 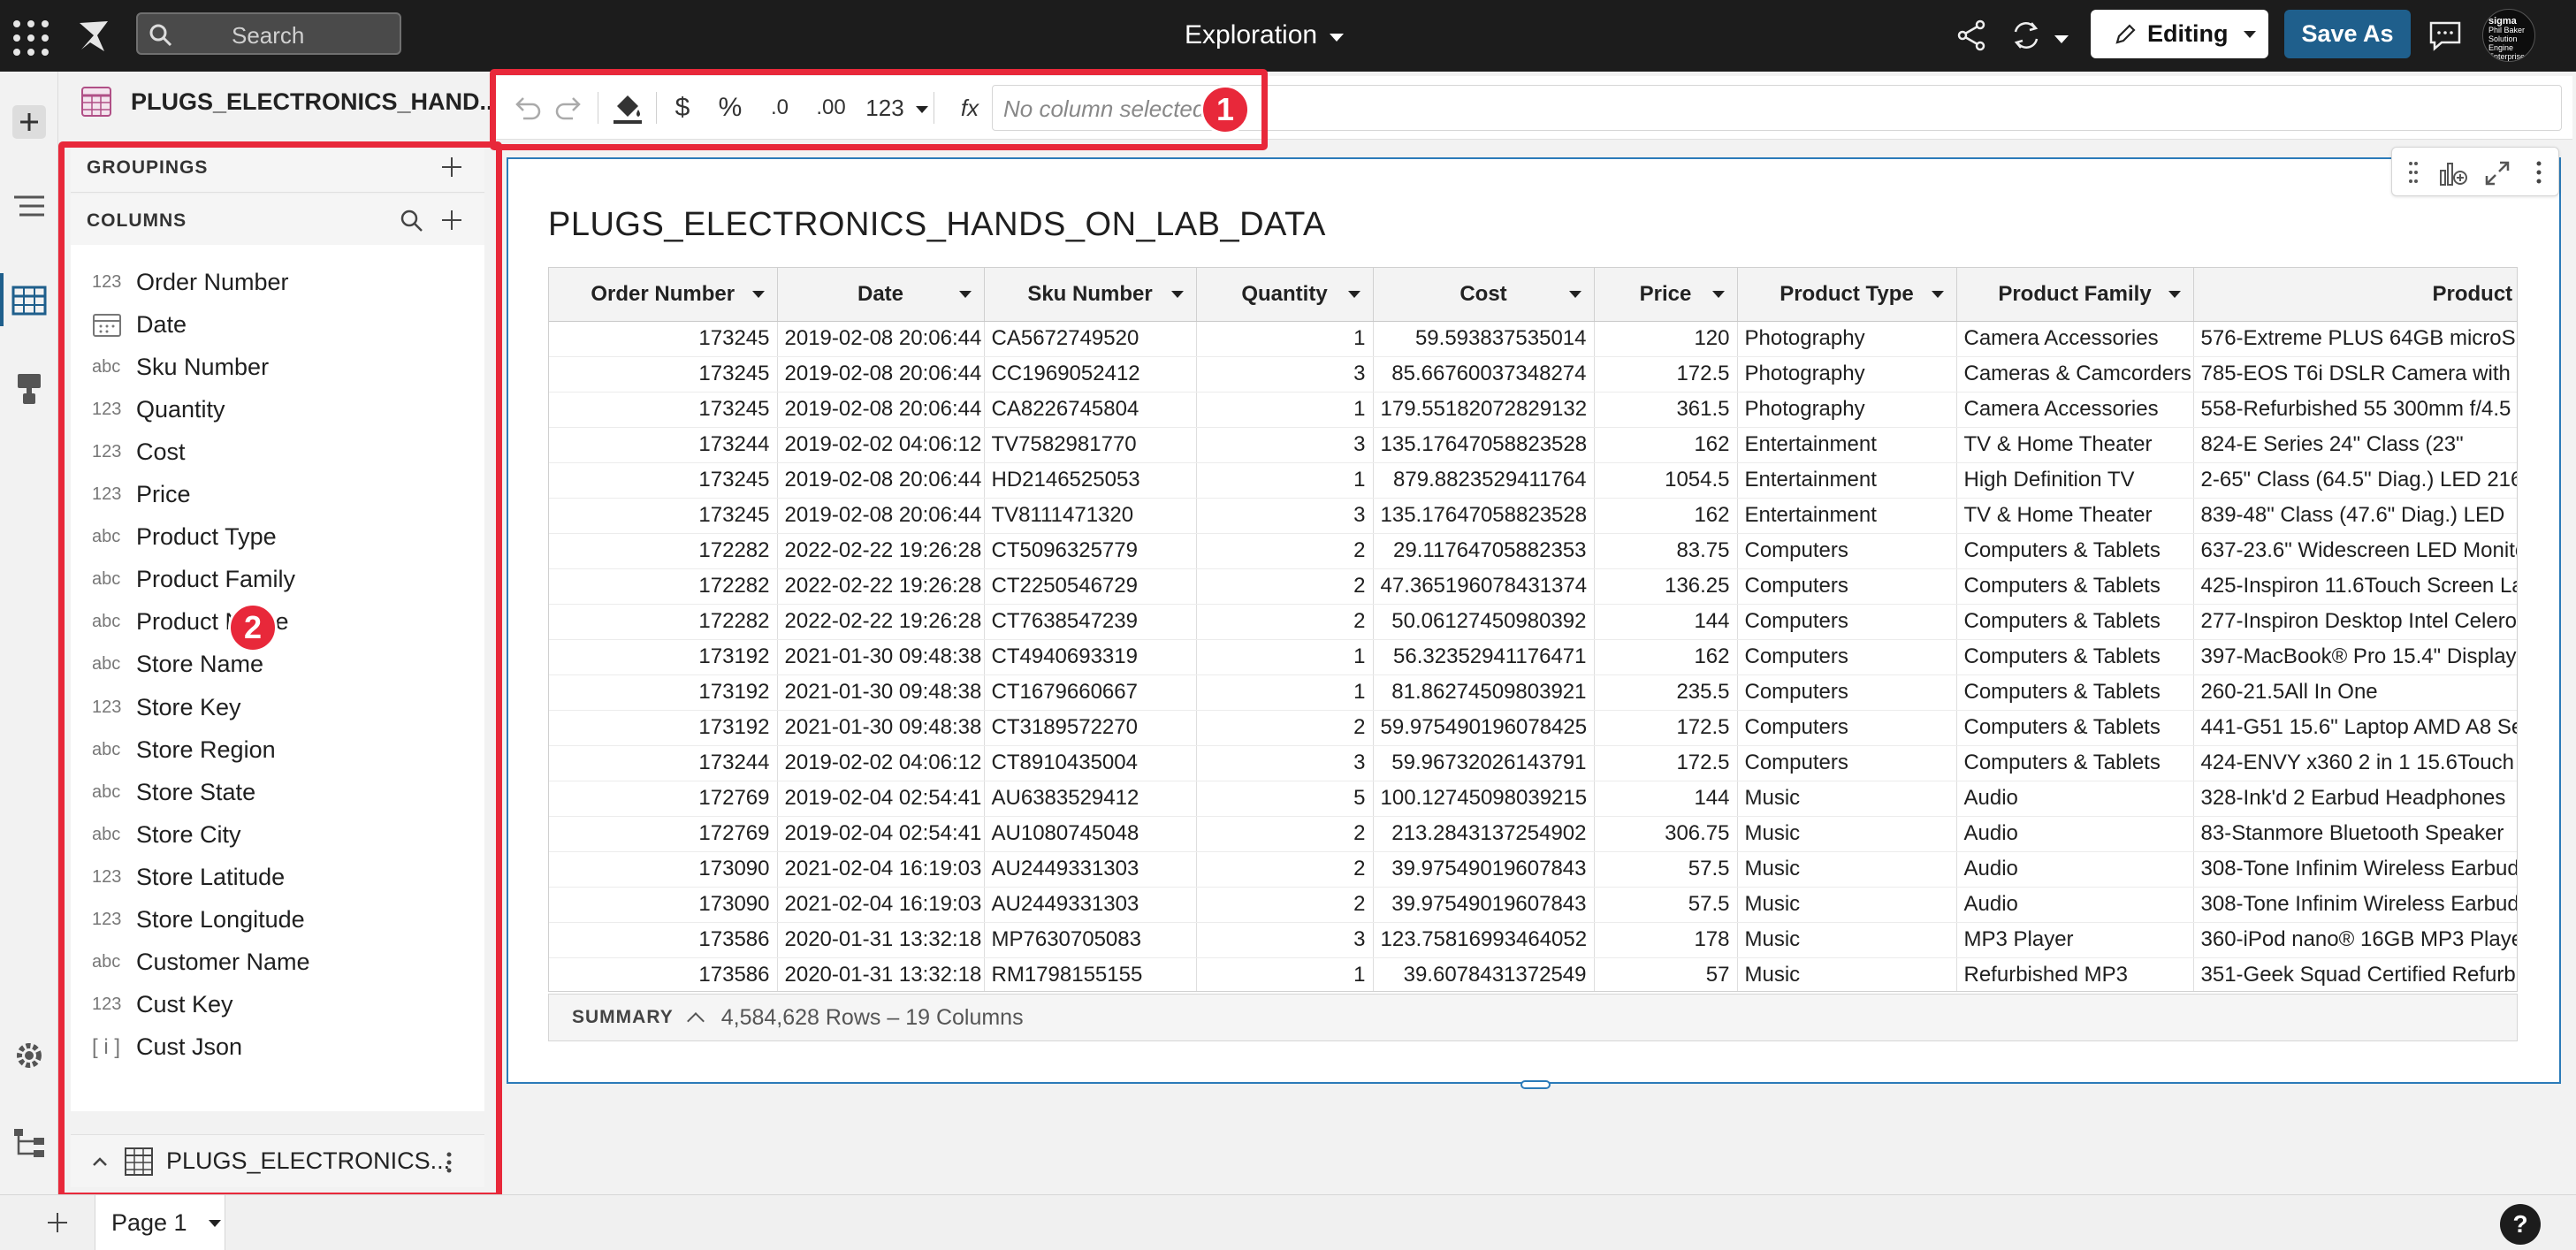 What do you see at coordinates (2355, 445) in the screenshot?
I see `table-cell: 824-E Series 24" Class (23"` at bounding box center [2355, 445].